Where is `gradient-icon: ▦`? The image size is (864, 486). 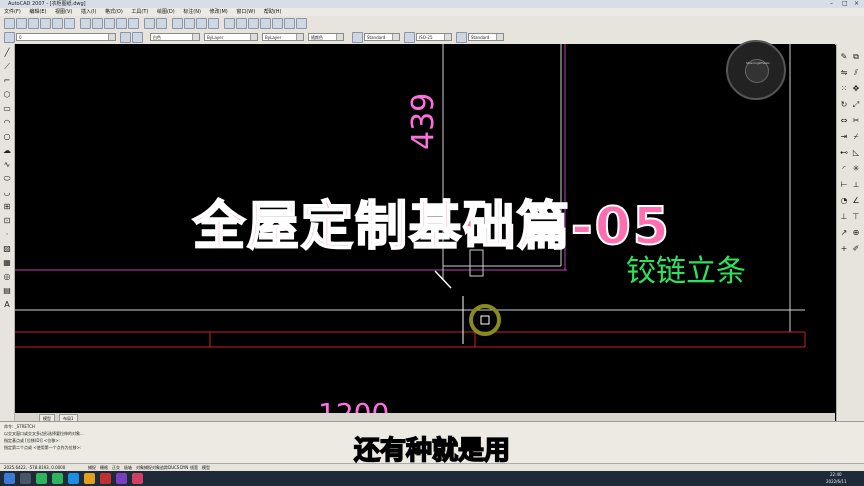 gradient-icon: ▦ is located at coordinates (7, 263).